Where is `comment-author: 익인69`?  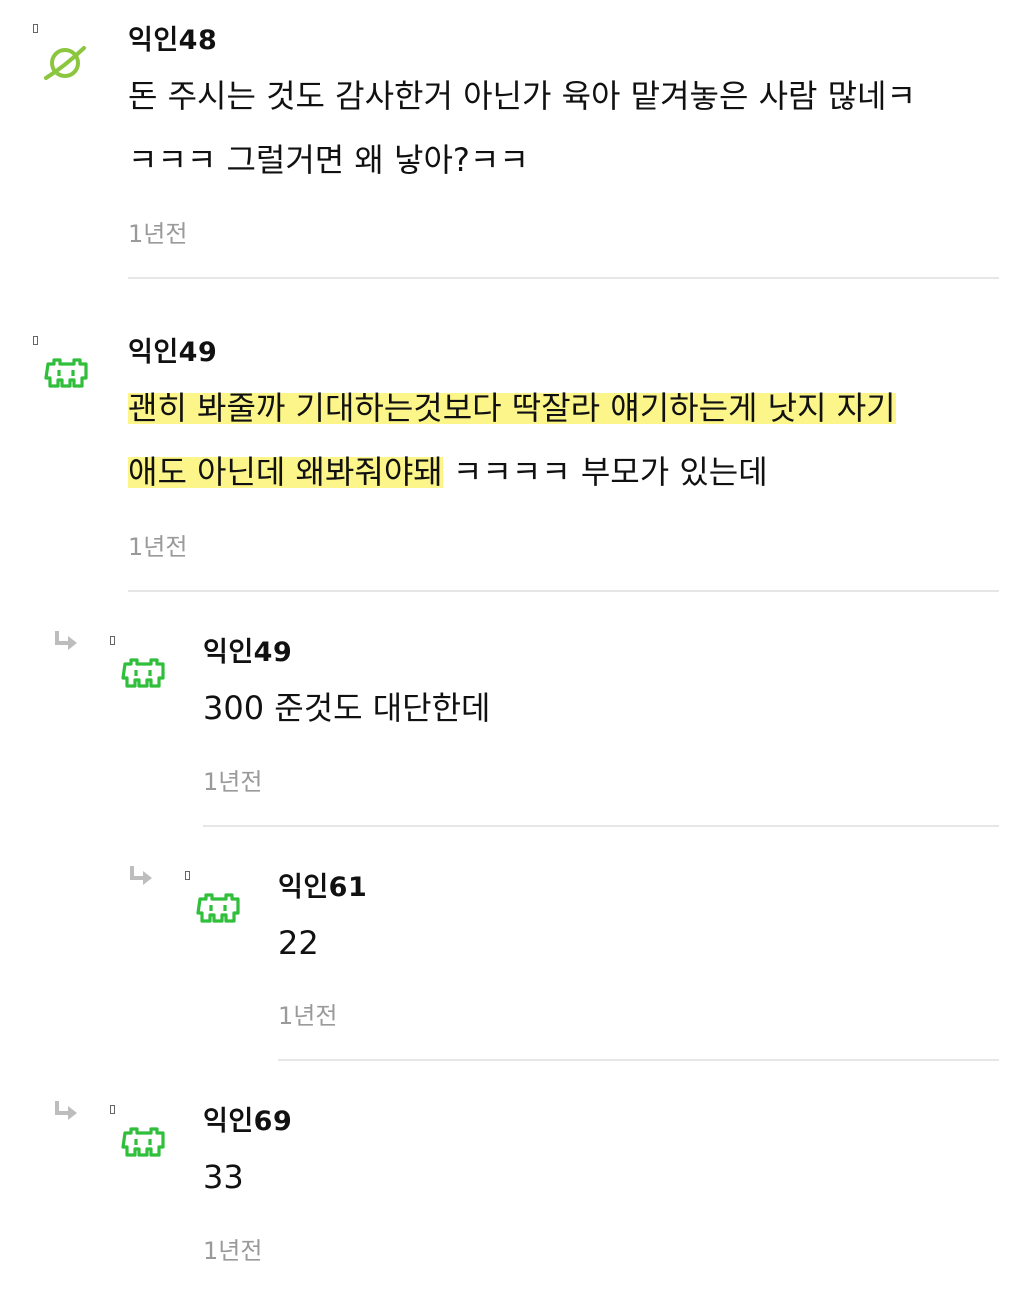
comment-author: 익인69 is located at coordinates (247, 1118).